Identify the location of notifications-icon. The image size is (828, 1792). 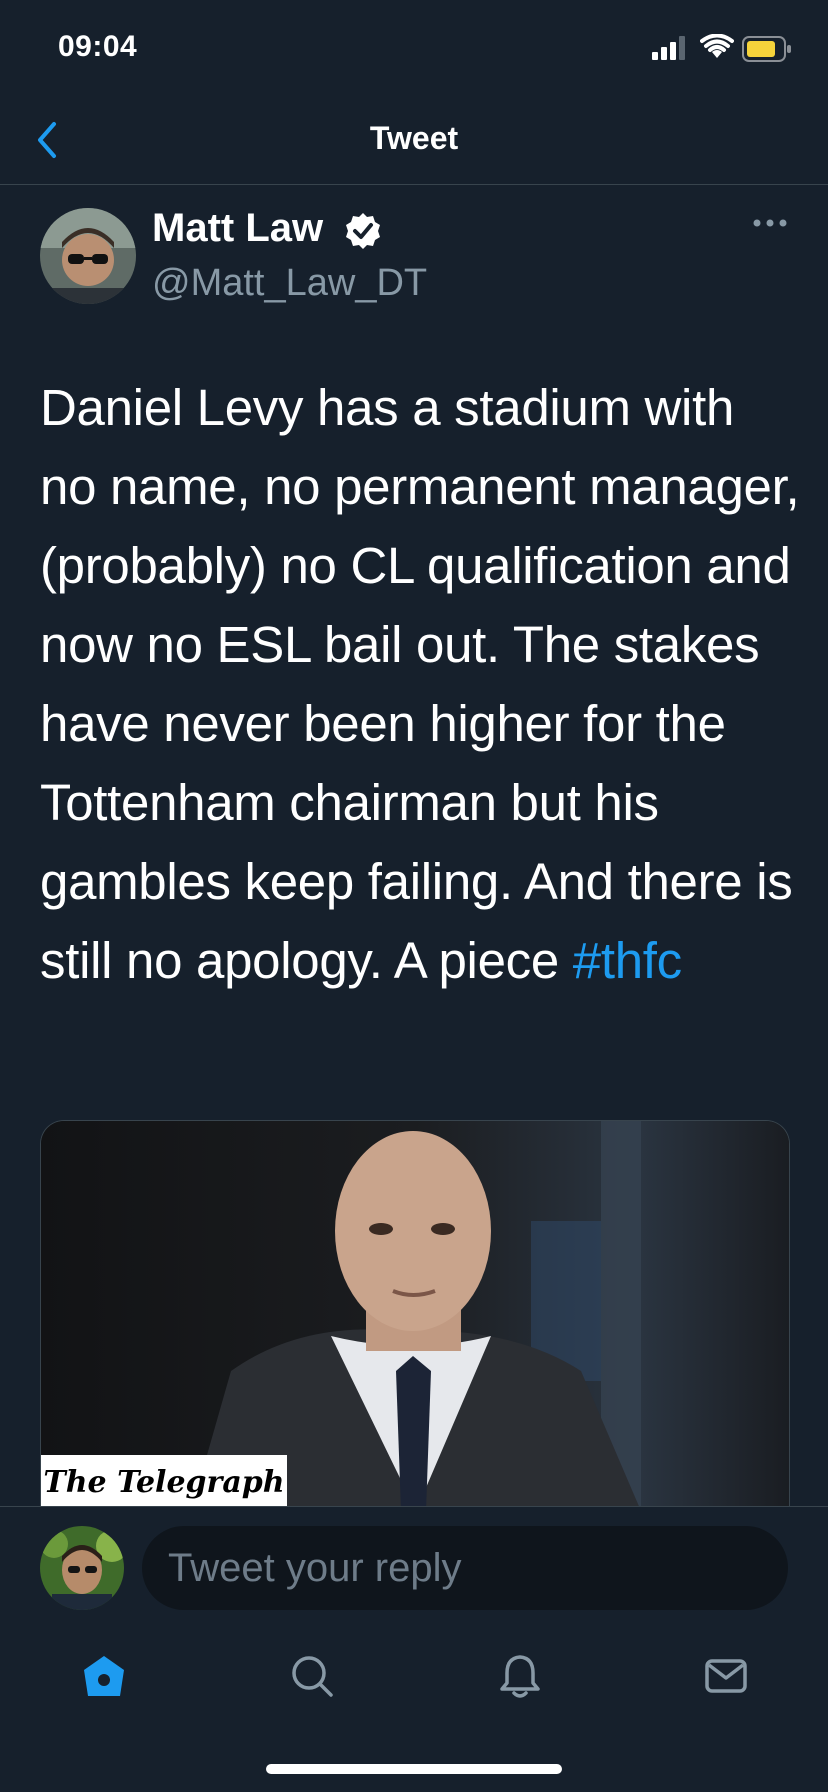
(520, 1676).